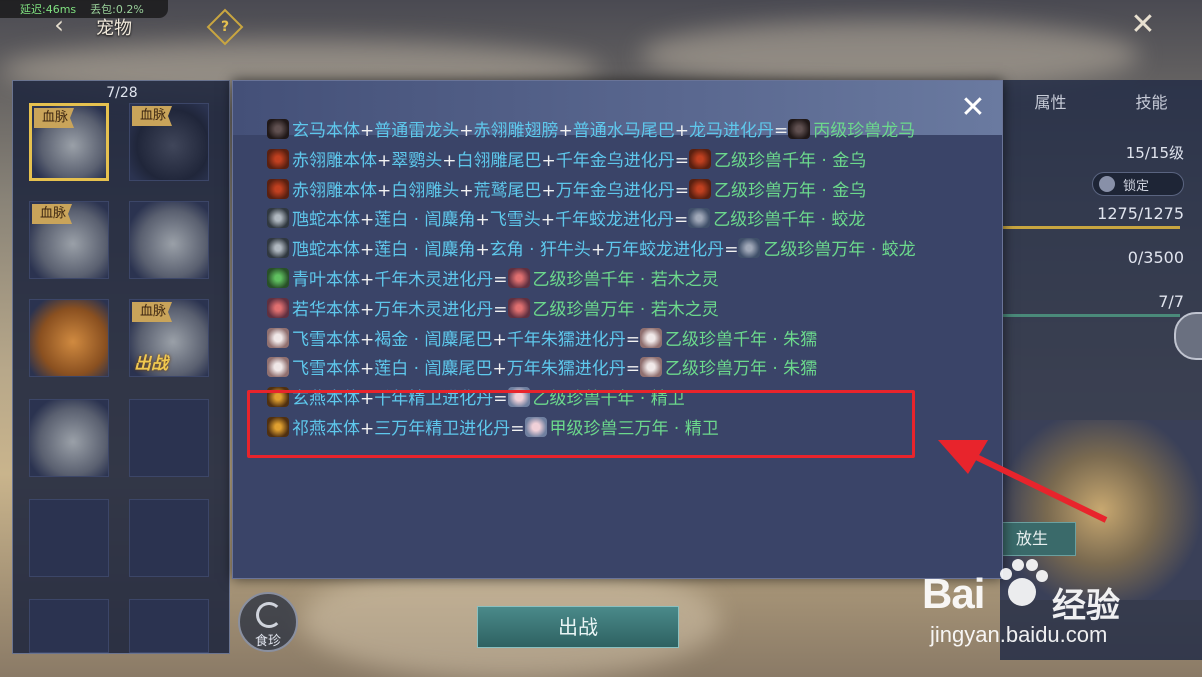  Describe the element at coordinates (515, 250) in the screenshot. I see `recipe-ingredients: 虺蛇本体+莲白 · 訚麋角+玄角 · 犴牛头+万年蛟龙进化丹=` at that location.